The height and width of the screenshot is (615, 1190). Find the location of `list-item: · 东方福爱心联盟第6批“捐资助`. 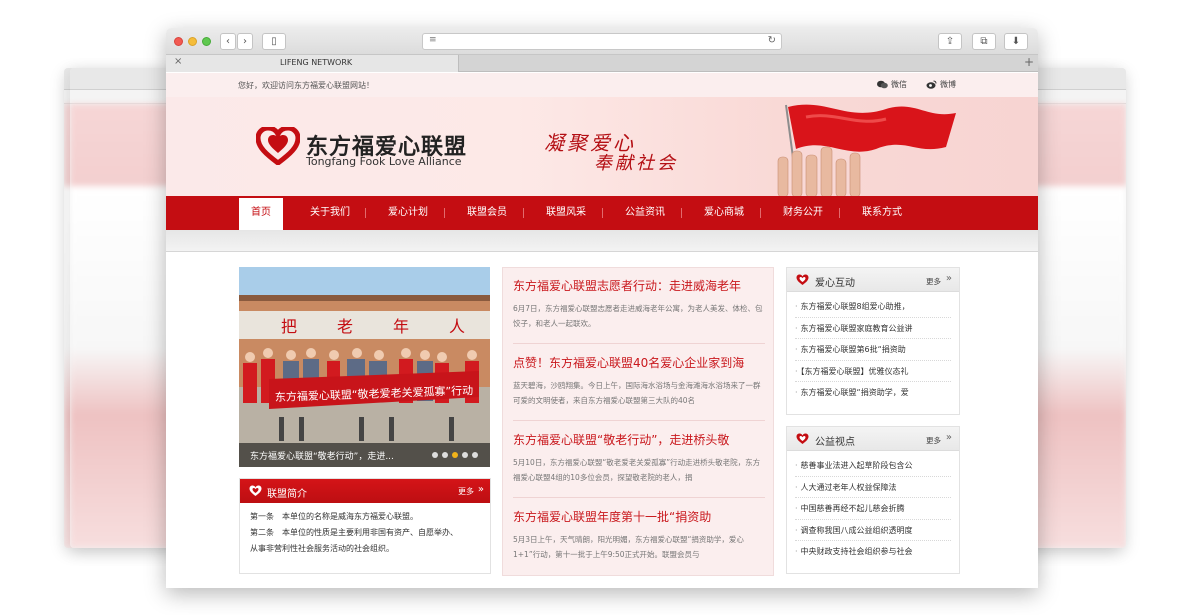

list-item: · 东方福爱心联盟第6批“捐资助 is located at coordinates (873, 350).